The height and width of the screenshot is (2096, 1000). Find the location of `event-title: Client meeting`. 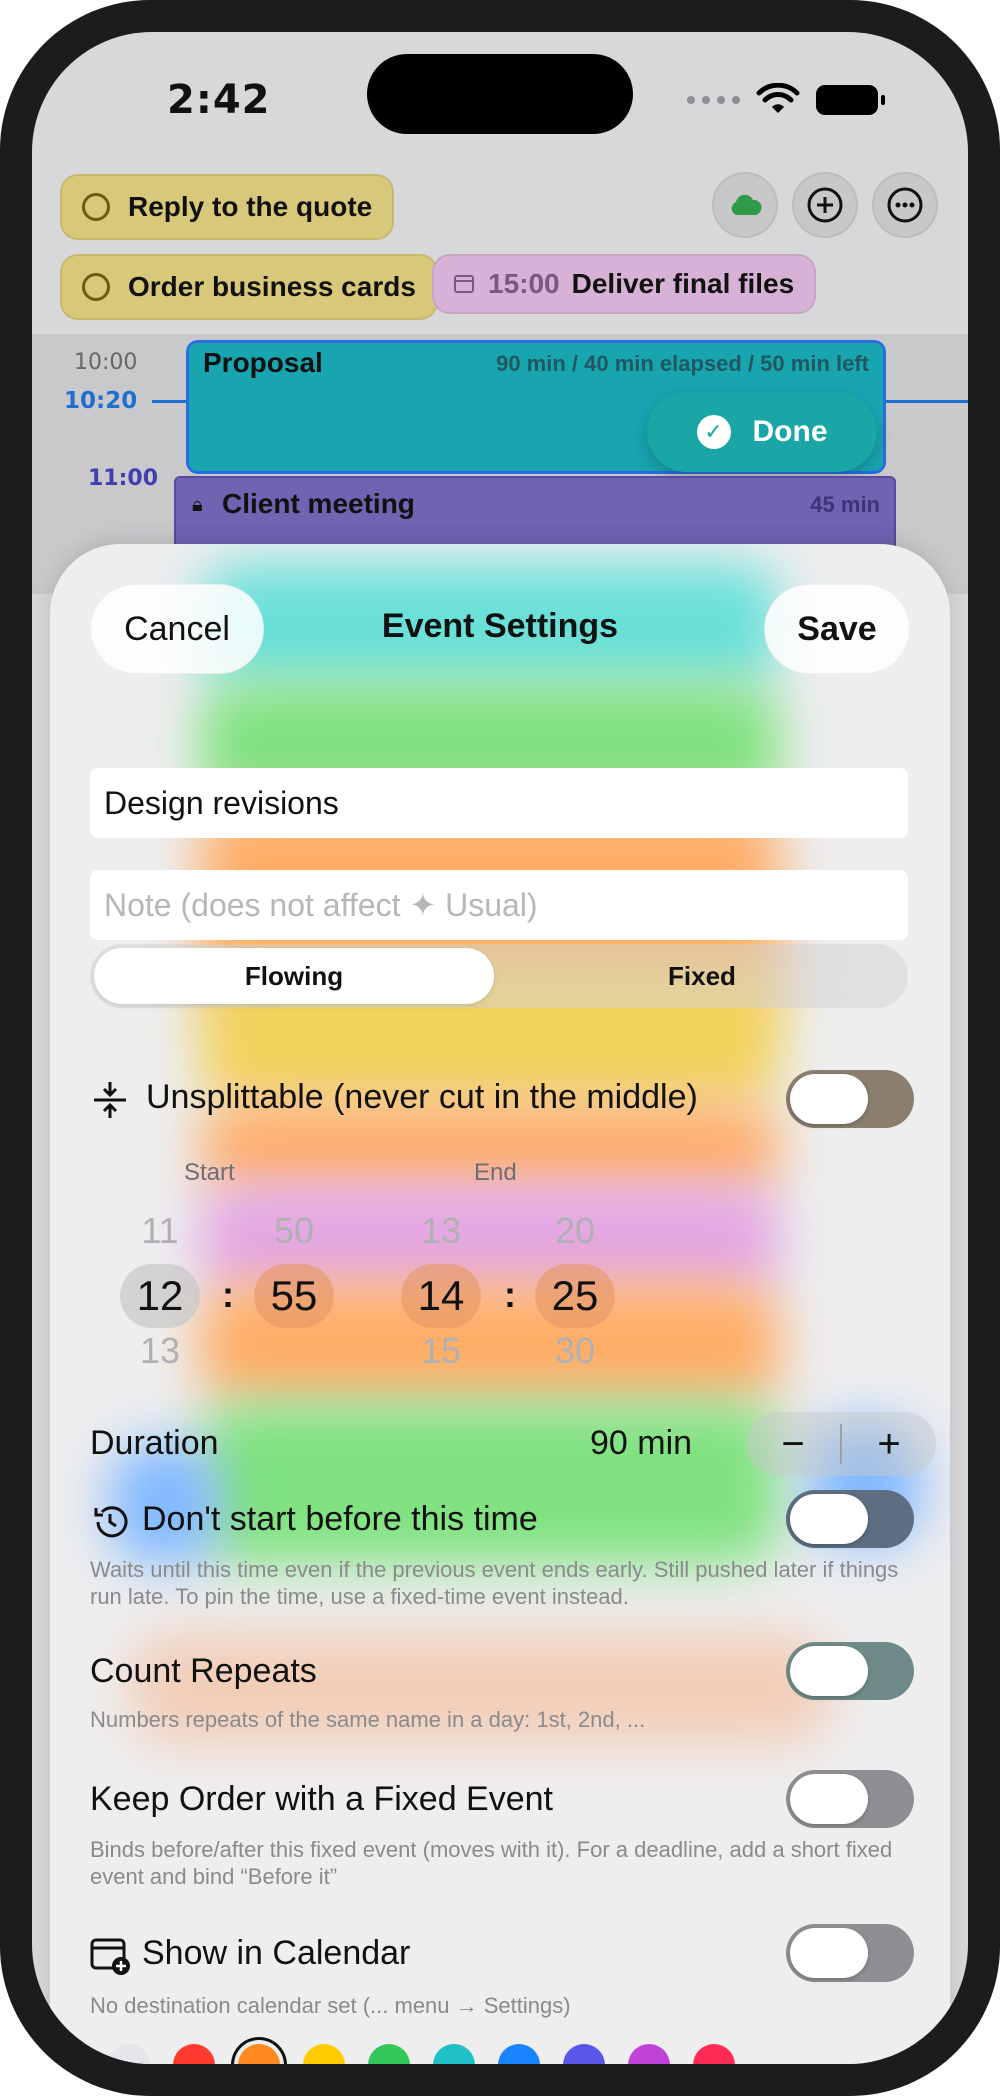

event-title: Client meeting is located at coordinates (318, 503).